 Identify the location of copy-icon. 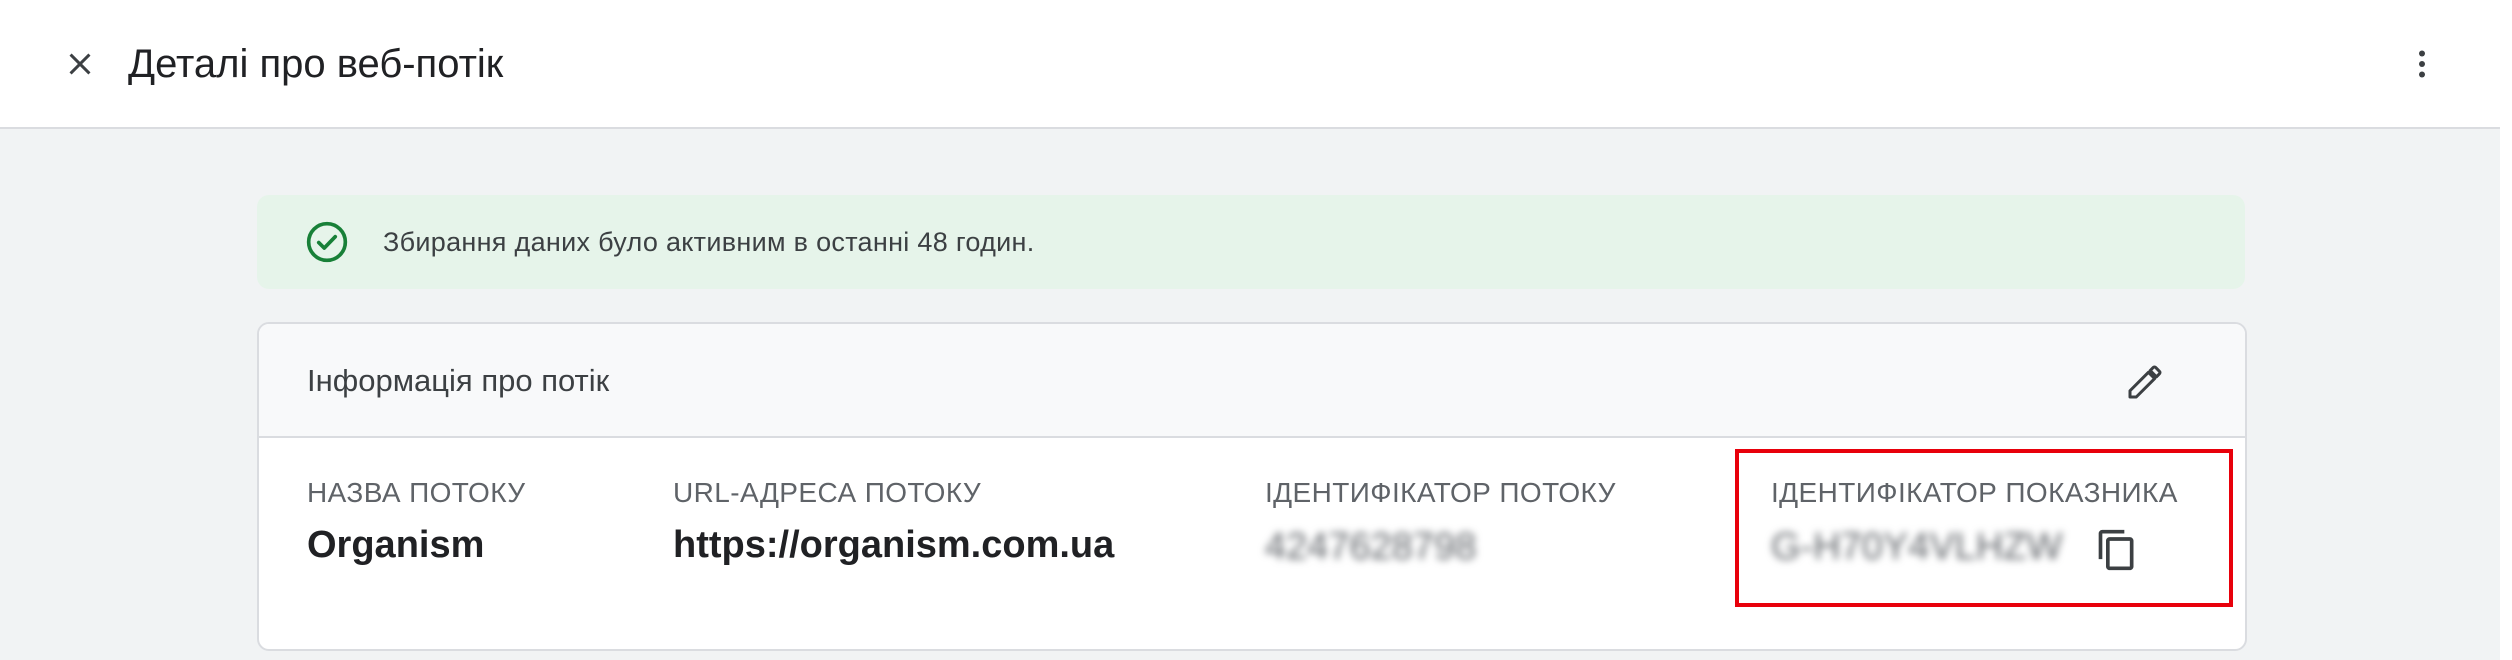
(2116, 550).